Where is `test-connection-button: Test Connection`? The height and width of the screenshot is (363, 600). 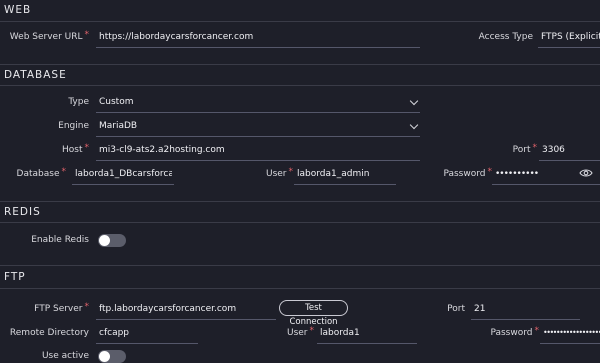 test-connection-button: Test Connection is located at coordinates (313, 313).